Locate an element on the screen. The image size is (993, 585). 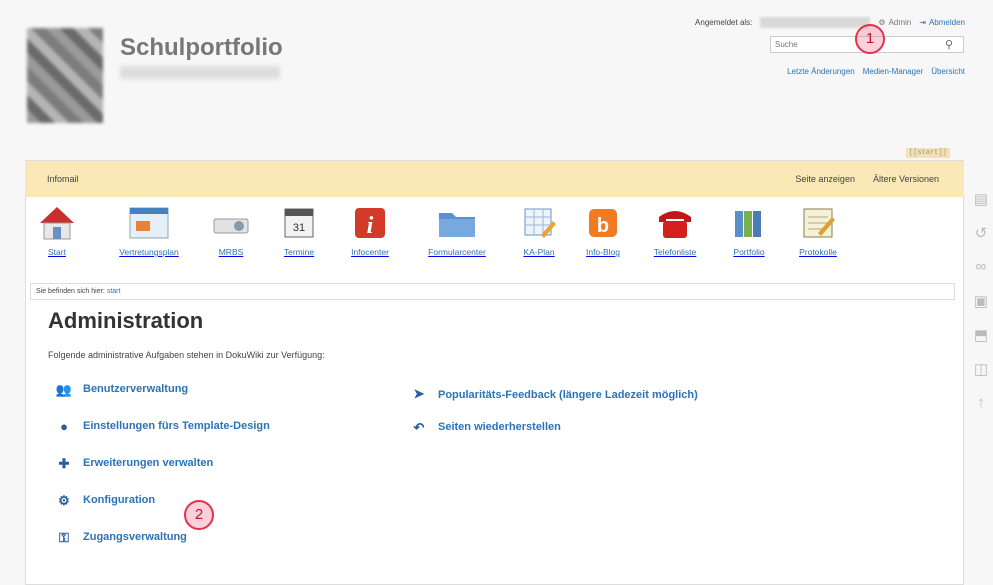
nav-item-telefonliste: Telefonliste is located at coordinates (675, 230).